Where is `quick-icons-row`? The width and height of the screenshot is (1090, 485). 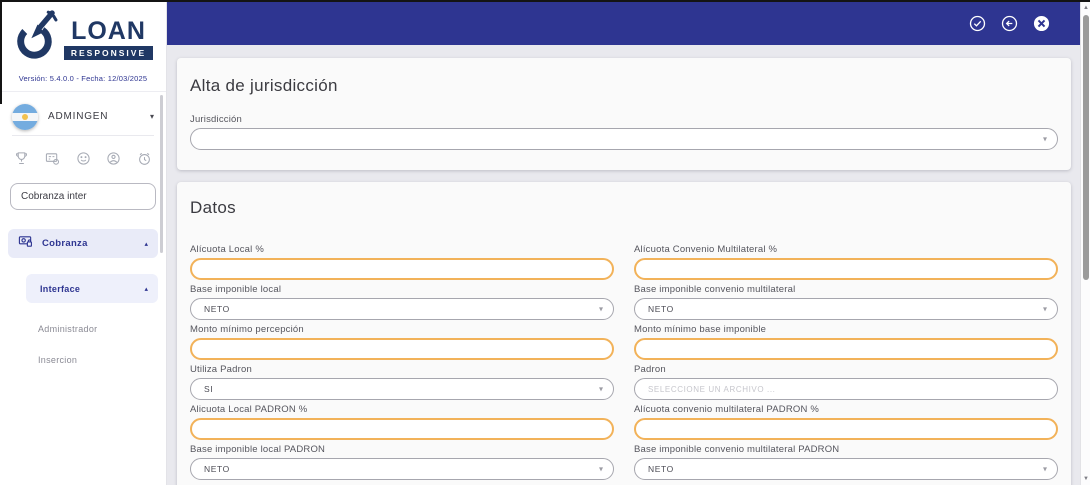 quick-icons-row is located at coordinates (83, 158).